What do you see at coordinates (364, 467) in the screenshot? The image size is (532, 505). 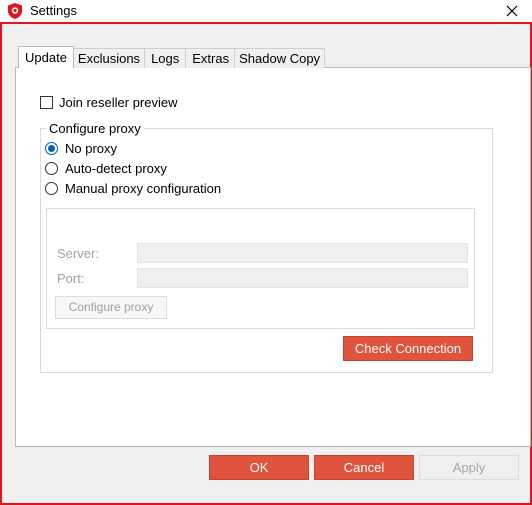 I see `cancel-button: Cancel` at bounding box center [364, 467].